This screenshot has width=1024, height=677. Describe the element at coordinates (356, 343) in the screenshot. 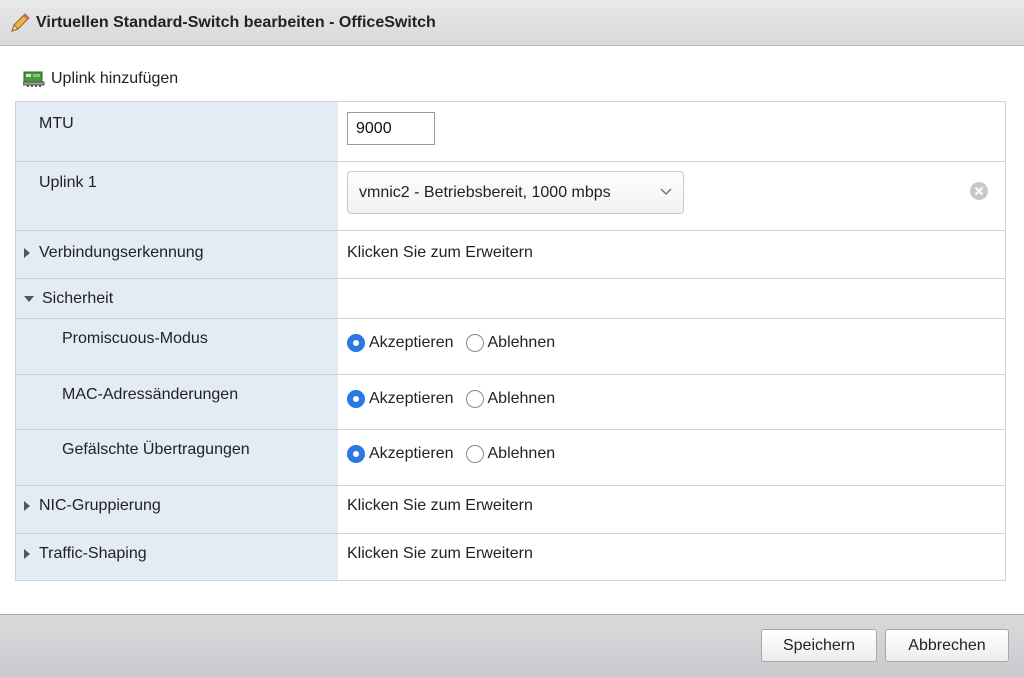

I see `promiscuous-accept-radio` at that location.